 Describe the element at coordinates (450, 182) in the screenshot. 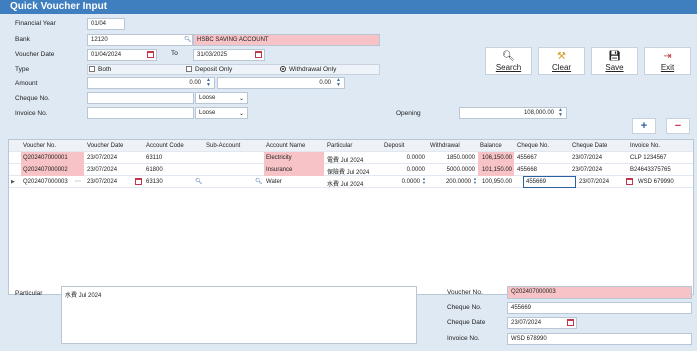

I see `withdrawal-cell: 200.0000` at that location.